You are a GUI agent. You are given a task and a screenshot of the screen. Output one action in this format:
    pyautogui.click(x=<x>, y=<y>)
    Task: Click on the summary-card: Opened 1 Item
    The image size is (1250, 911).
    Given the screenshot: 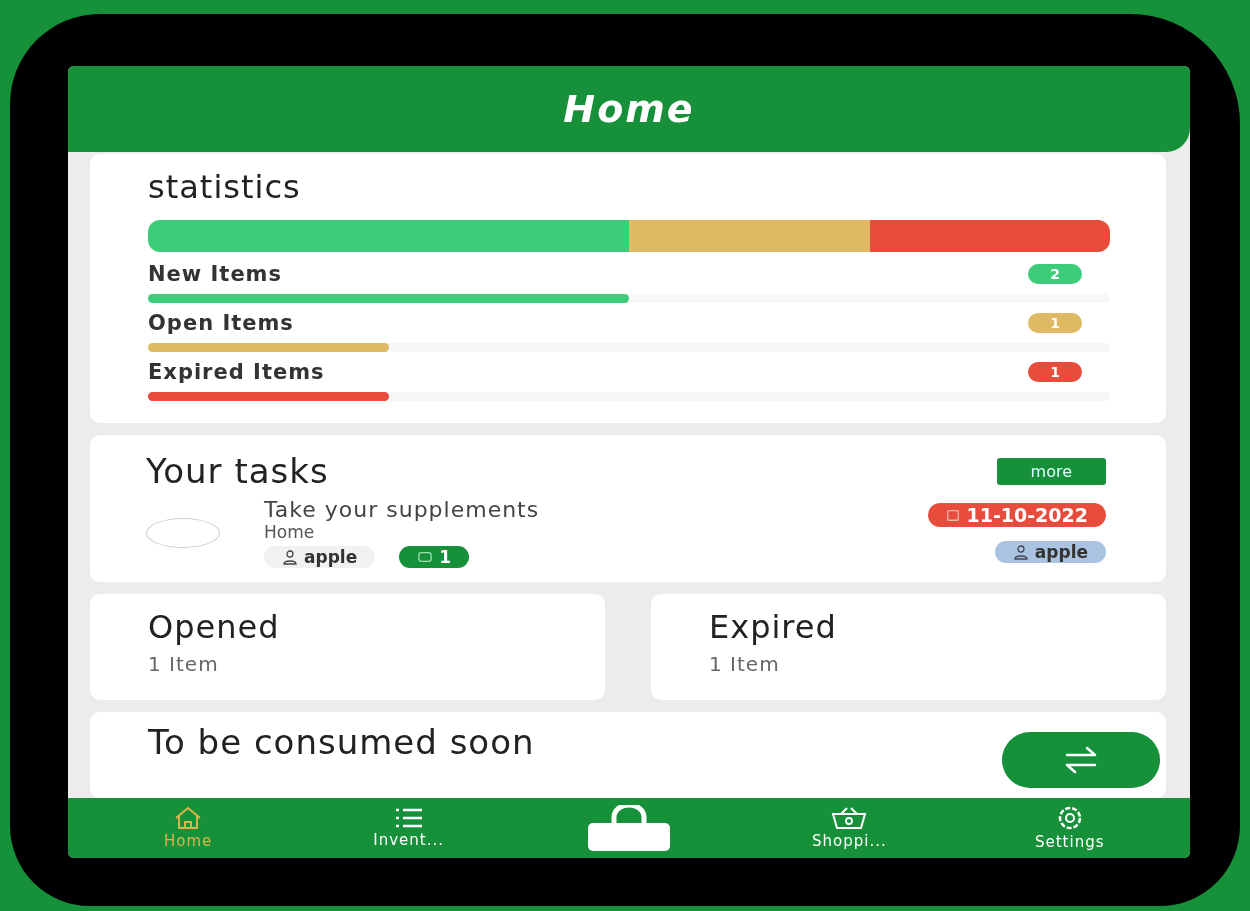 What is the action you would take?
    pyautogui.click(x=347, y=647)
    